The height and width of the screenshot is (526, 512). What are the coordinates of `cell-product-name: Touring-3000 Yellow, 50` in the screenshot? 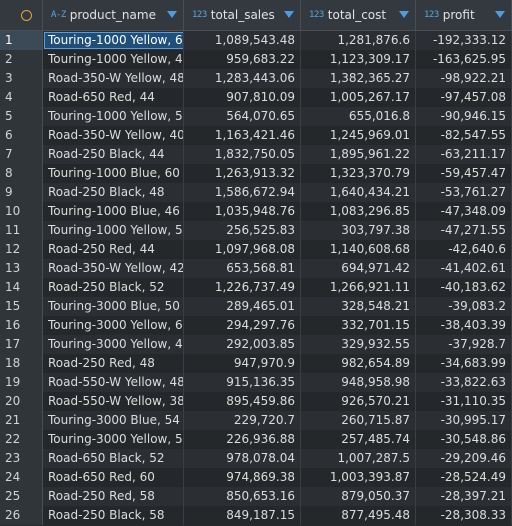 It's located at (113, 439).